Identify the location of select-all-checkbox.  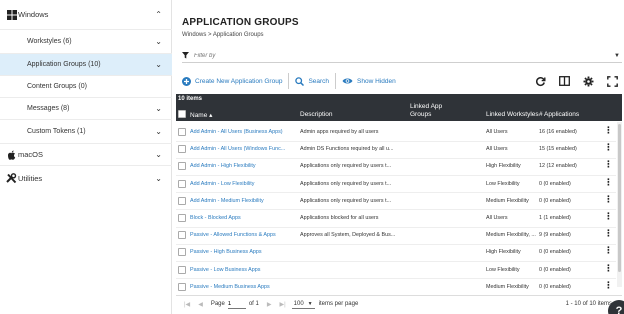
(182, 114).